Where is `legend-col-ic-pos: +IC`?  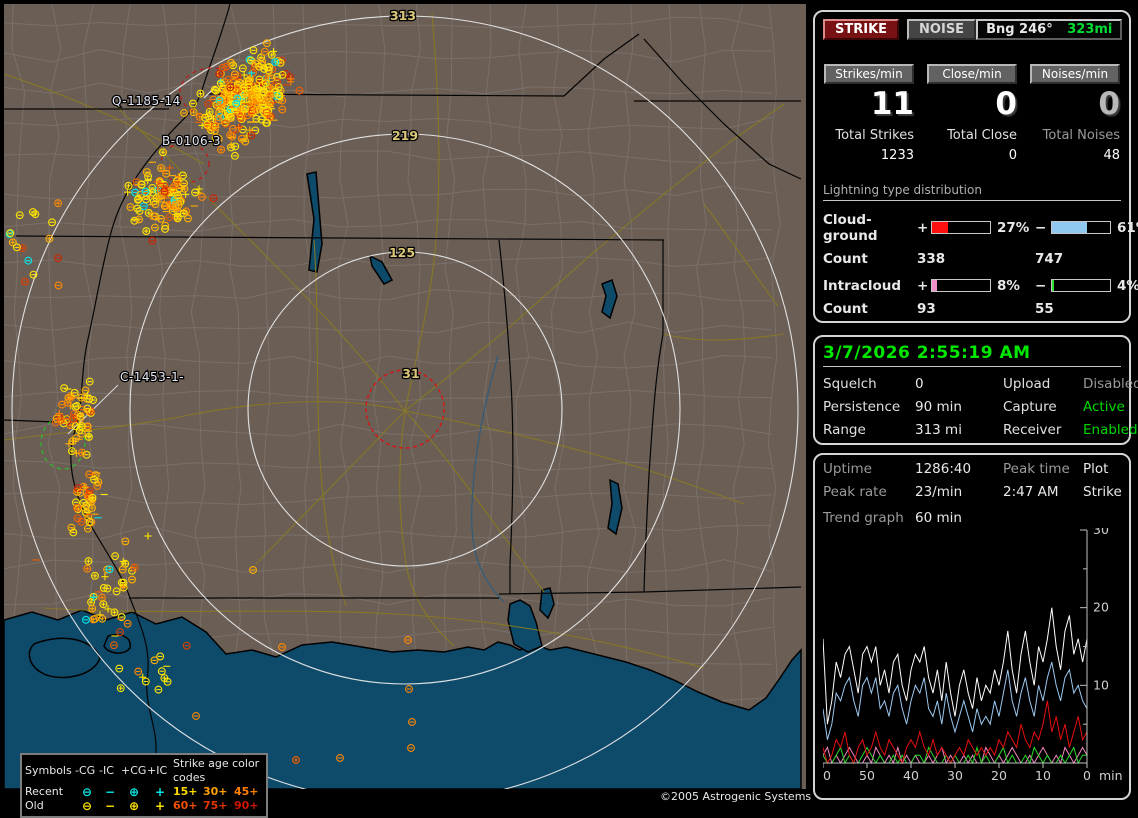
legend-col-ic-pos: +IC is located at coordinates (157, 770).